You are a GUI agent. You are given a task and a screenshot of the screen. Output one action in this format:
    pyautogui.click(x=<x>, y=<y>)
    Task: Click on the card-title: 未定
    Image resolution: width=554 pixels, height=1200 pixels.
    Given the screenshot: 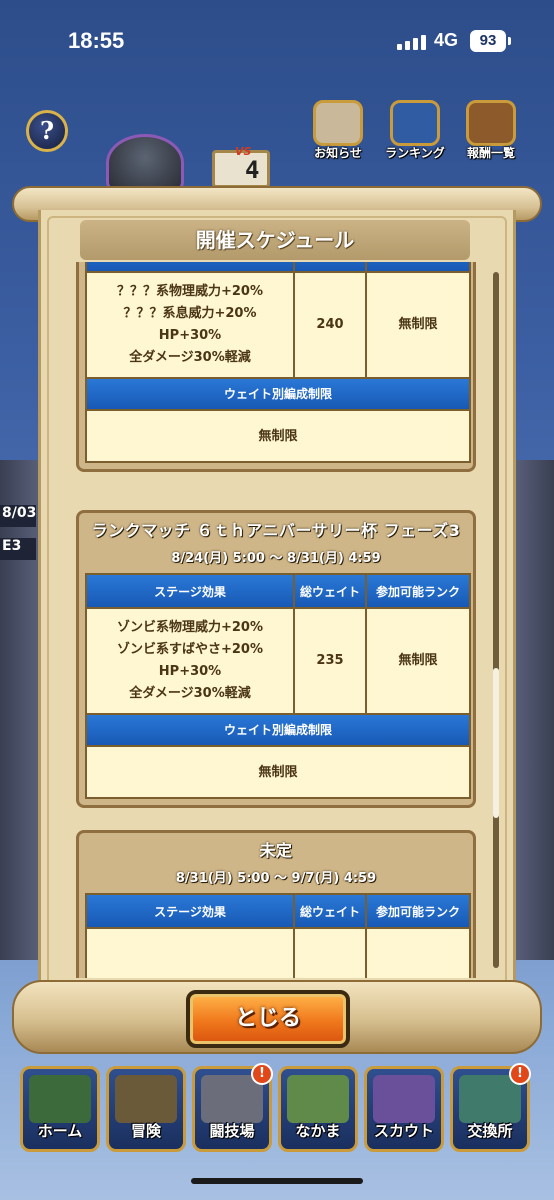 What is the action you would take?
    pyautogui.click(x=276, y=850)
    